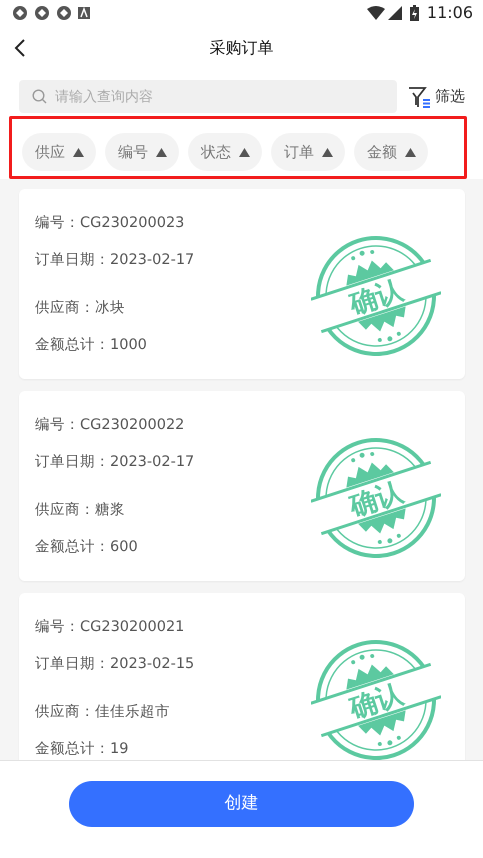  What do you see at coordinates (103, 712) in the screenshot?
I see `order-supplier: 供应商：佳佳乐超市` at bounding box center [103, 712].